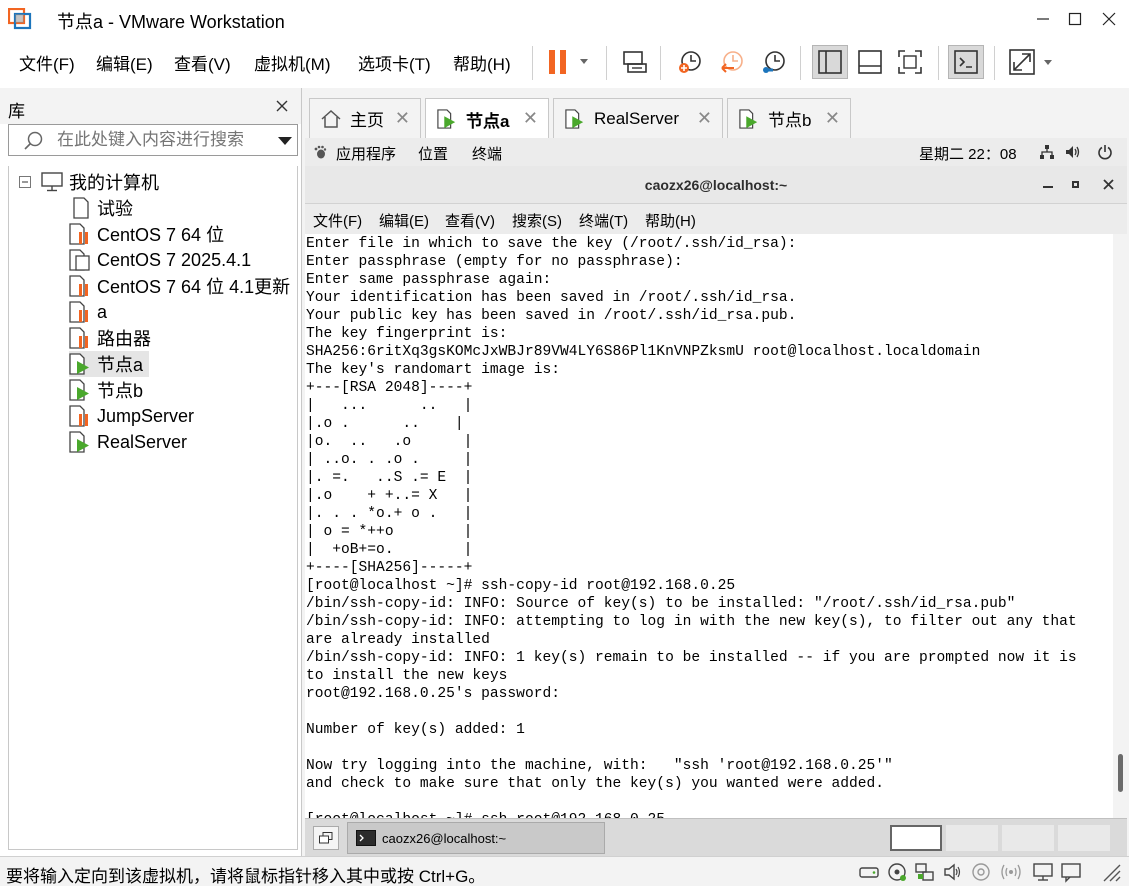 The image size is (1129, 887). Describe the element at coordinates (910, 62) in the screenshot. I see `full-screen-button` at that location.